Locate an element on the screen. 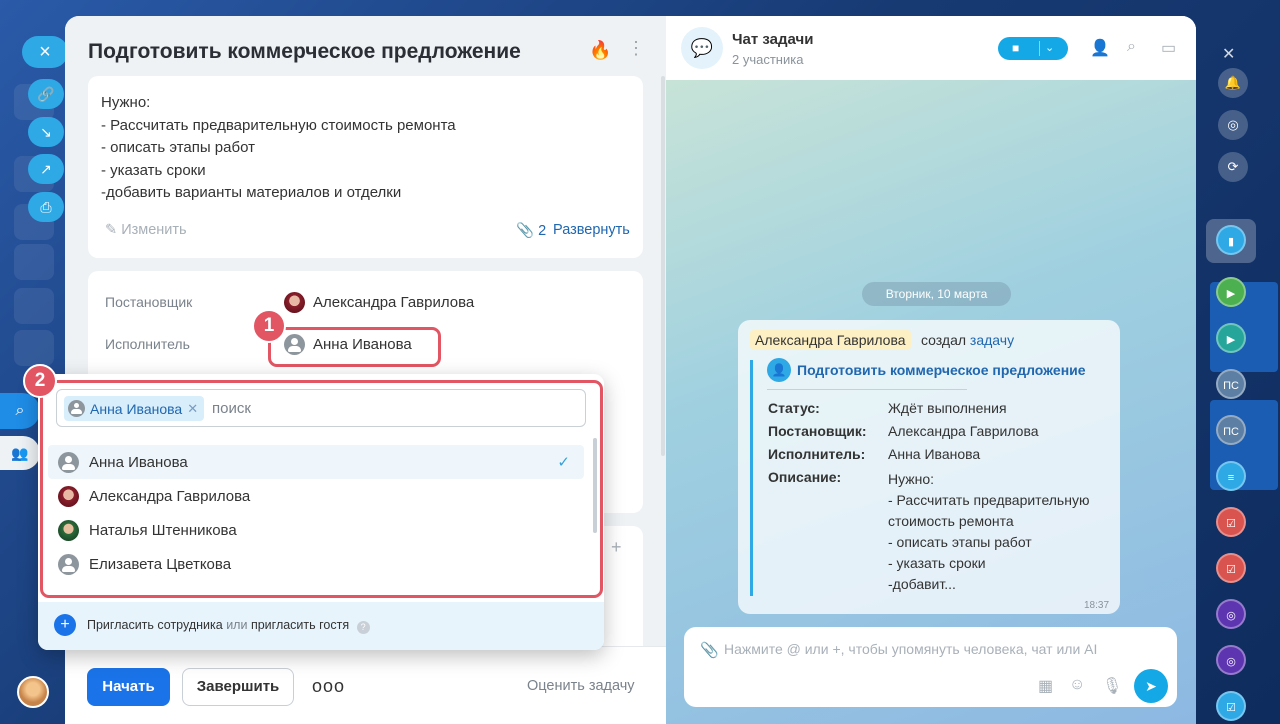 The width and height of the screenshot is (1280, 724). close-slider-button: × is located at coordinates (45, 52).